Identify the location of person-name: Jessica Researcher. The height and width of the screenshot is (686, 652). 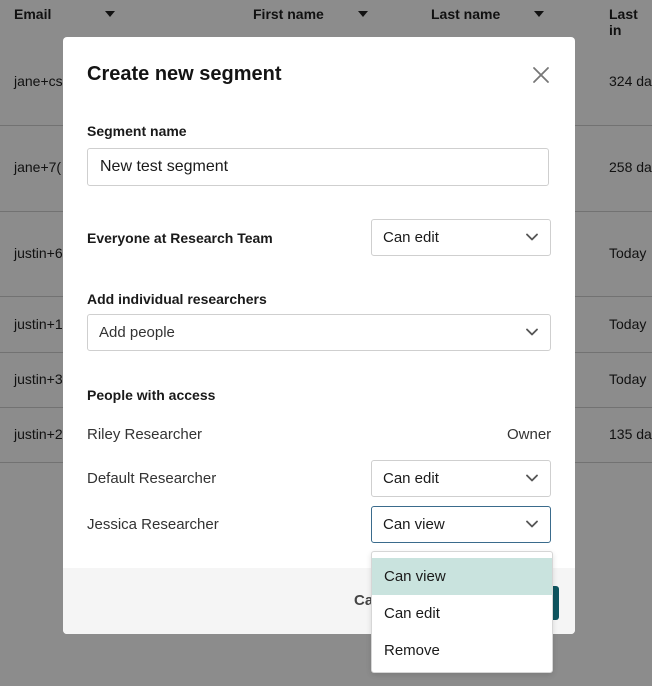
(153, 524).